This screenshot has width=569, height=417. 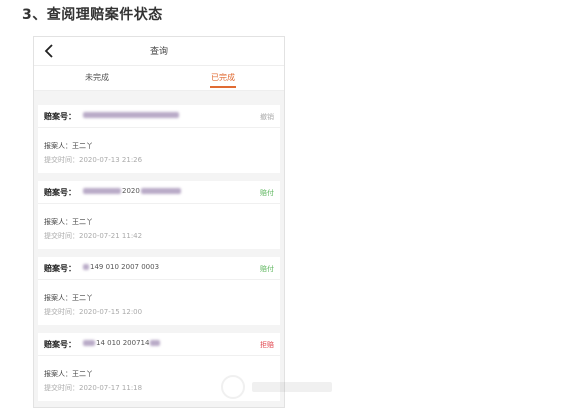 I want to click on submit-time-row: 提交时间：2020-07-17 11:18, so click(x=93, y=388).